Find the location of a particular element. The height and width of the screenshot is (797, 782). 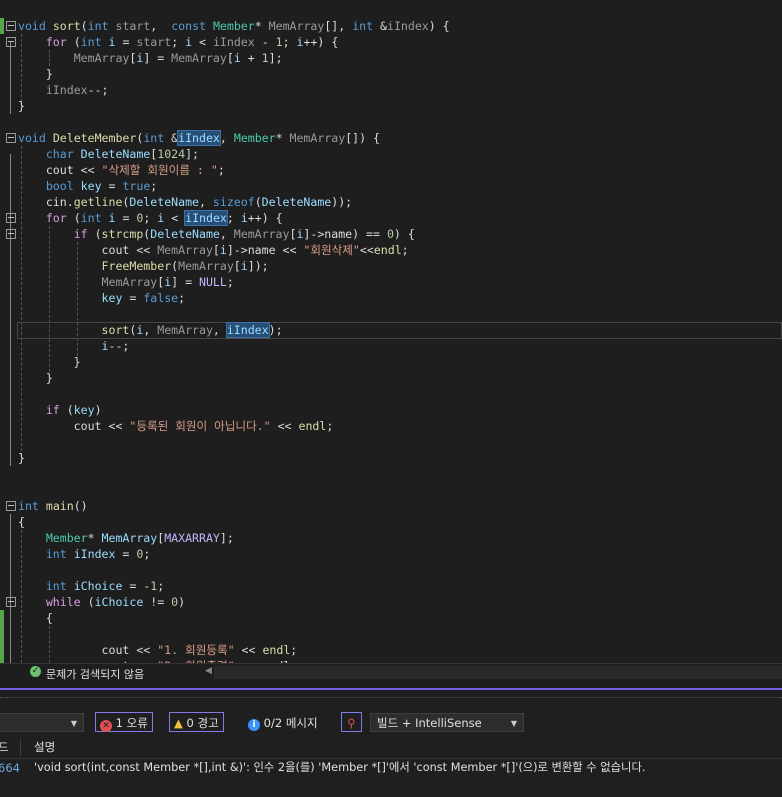

outline-guide is located at coordinates (10, 78).